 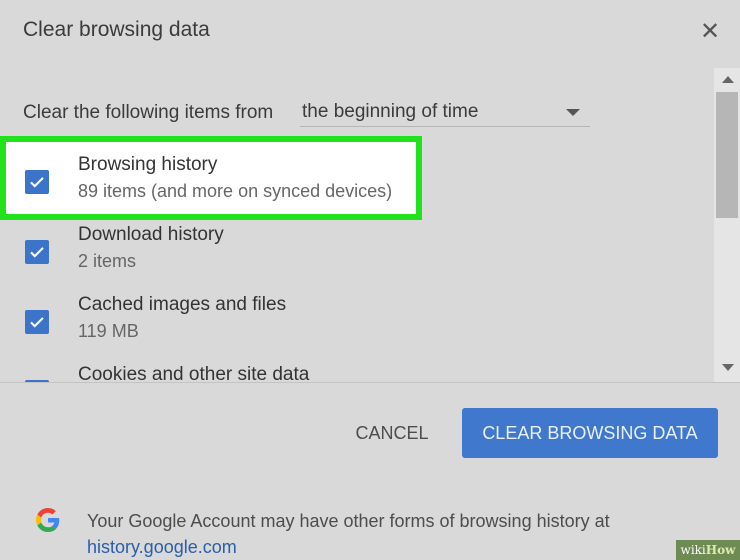 What do you see at coordinates (727, 225) in the screenshot?
I see `scrollbar` at bounding box center [727, 225].